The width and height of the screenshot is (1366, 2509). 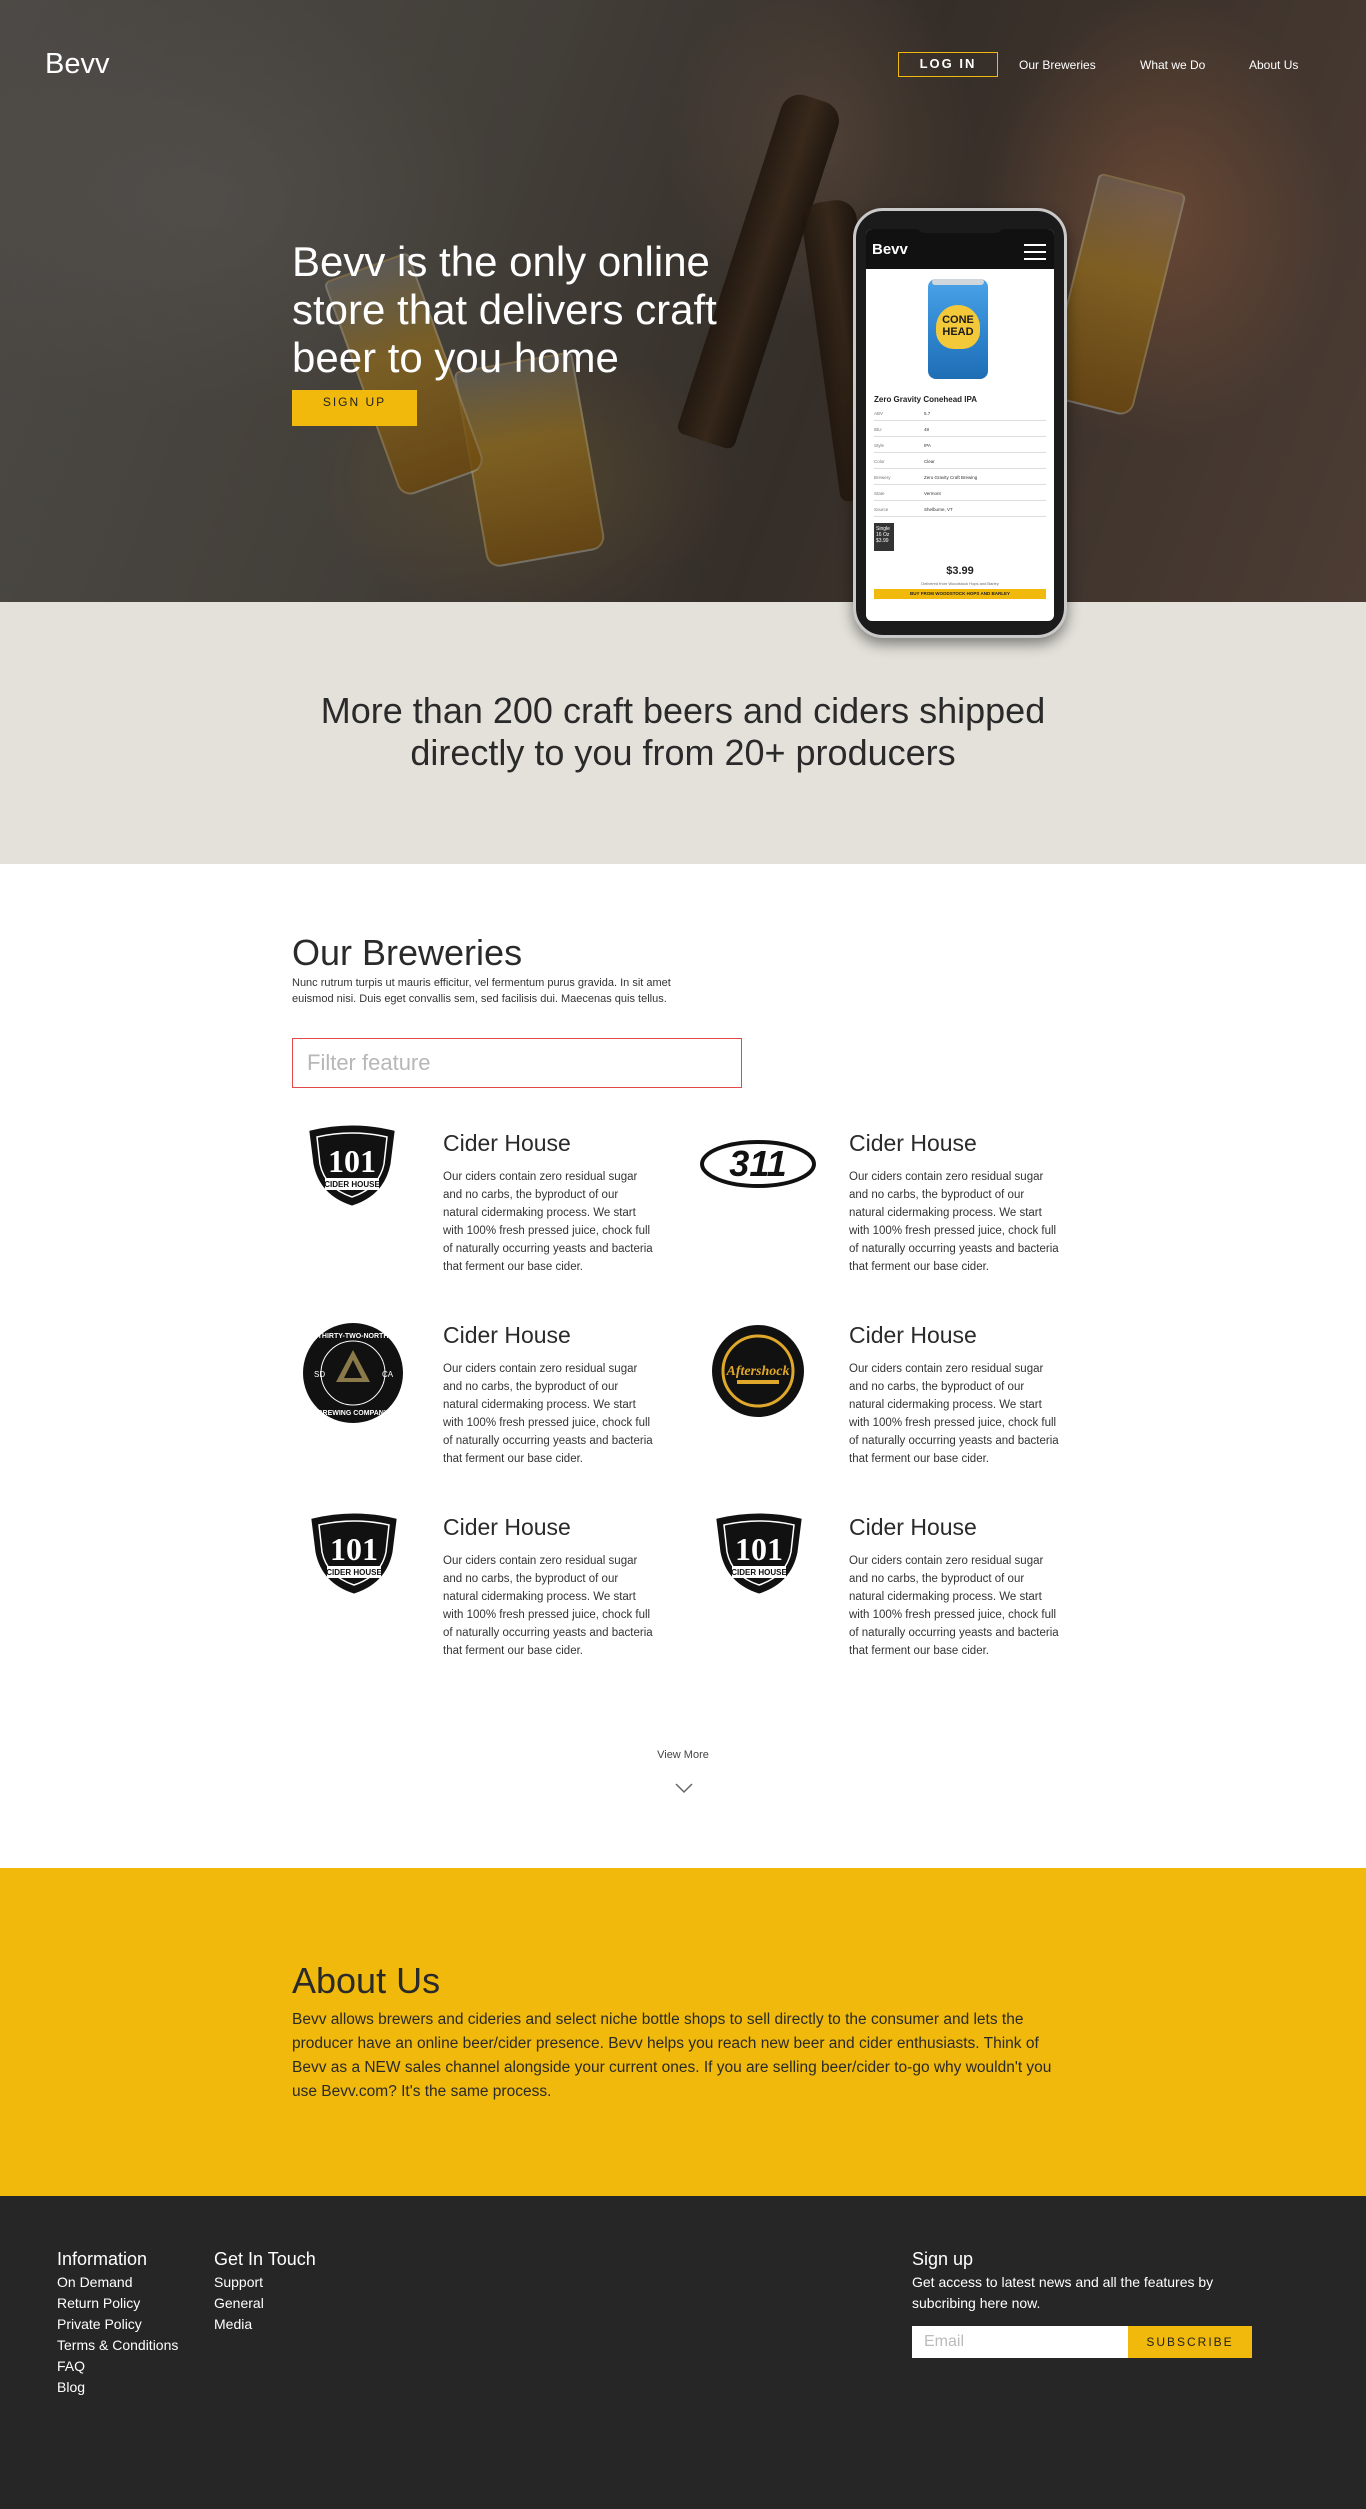 What do you see at coordinates (352, 1413) in the screenshot?
I see `svg-text: BREWING COMPANY` at bounding box center [352, 1413].